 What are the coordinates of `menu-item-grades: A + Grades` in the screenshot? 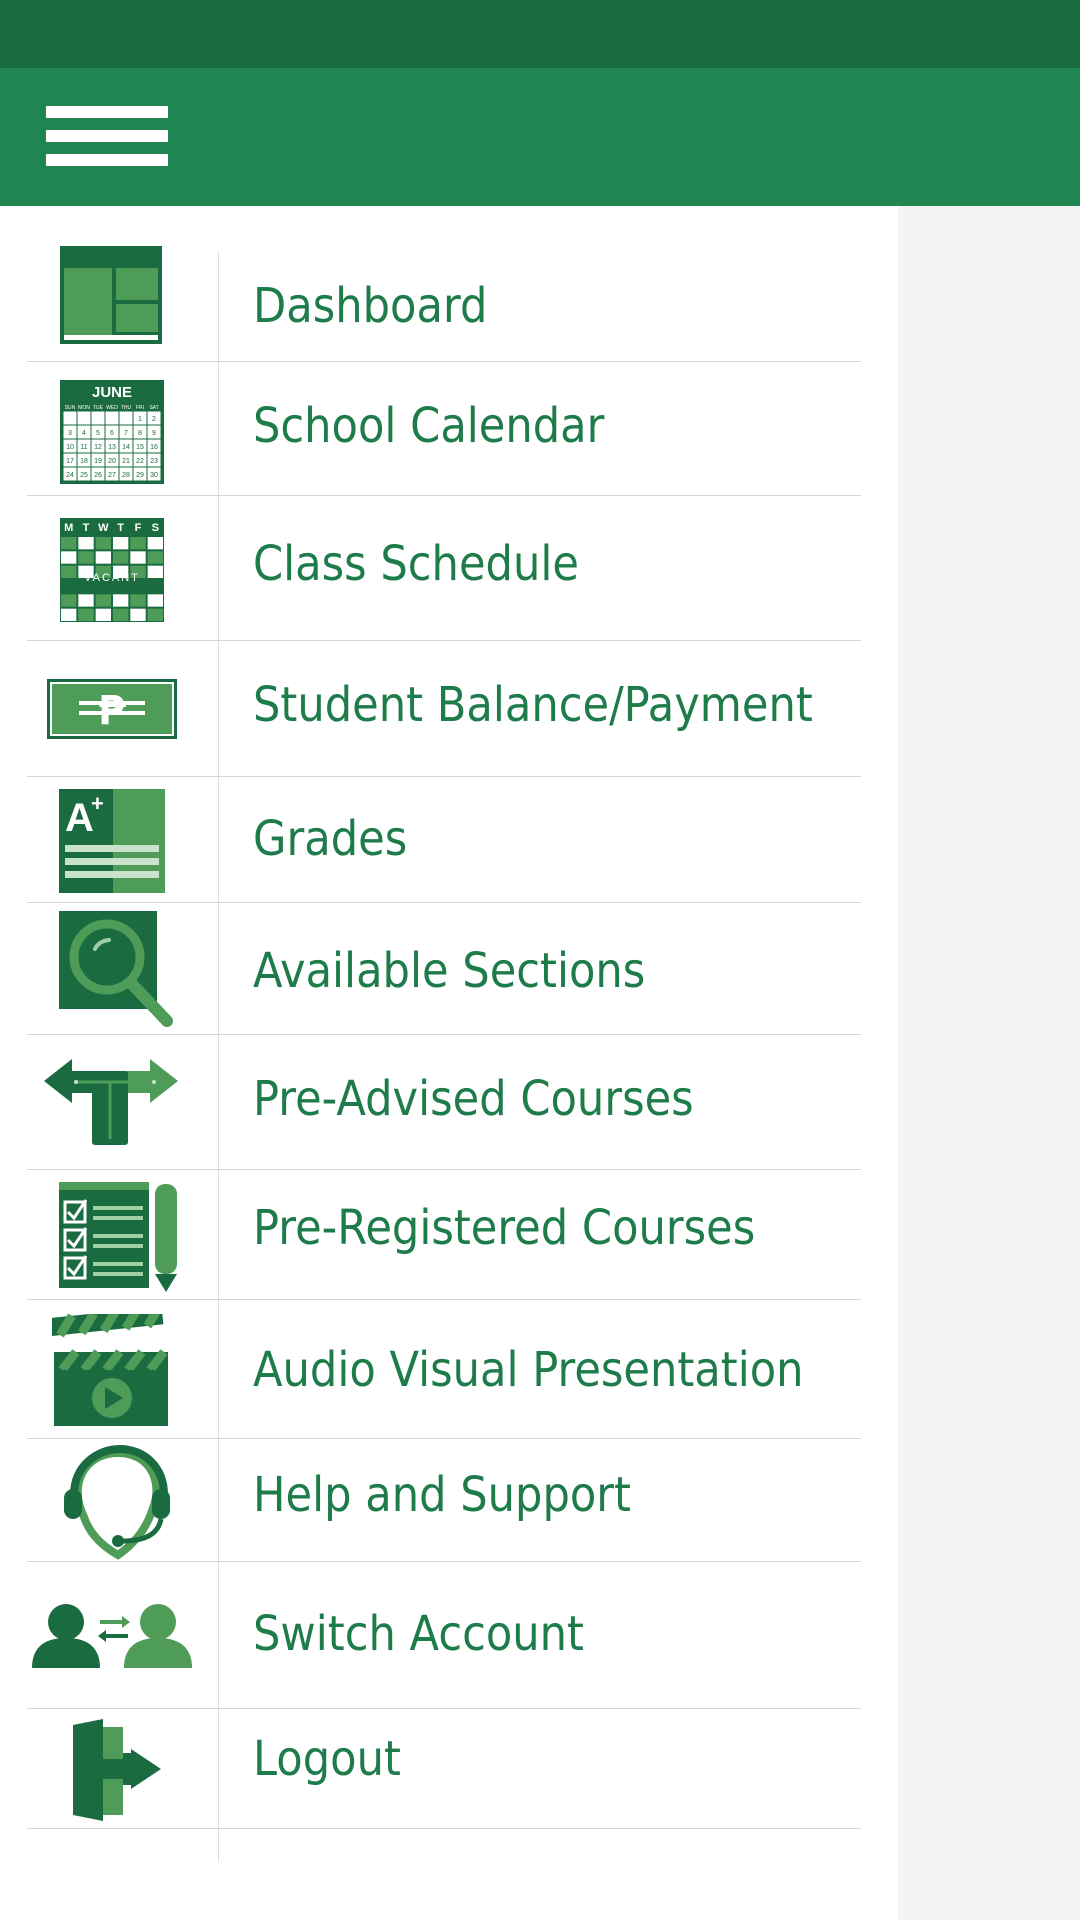 It's located at (444, 840).